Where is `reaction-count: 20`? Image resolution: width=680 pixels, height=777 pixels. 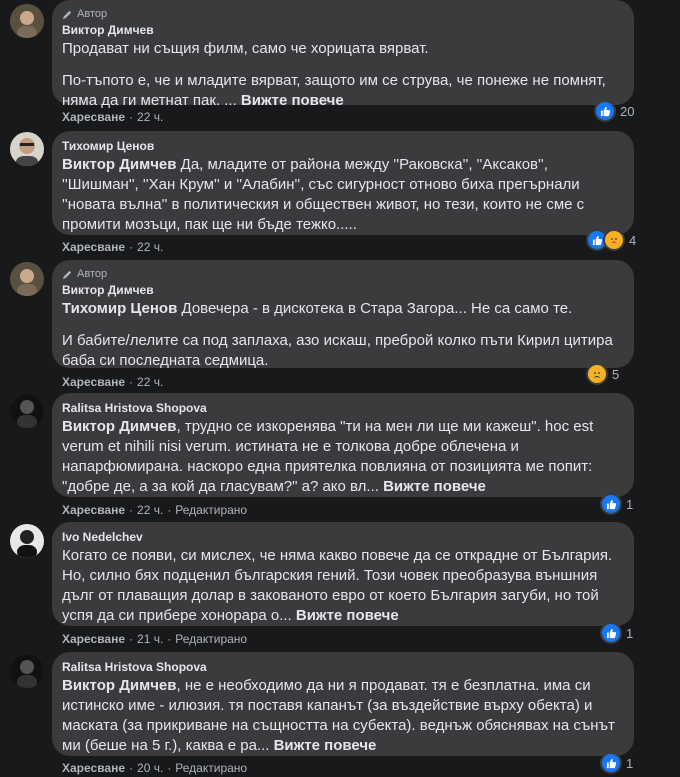
reaction-count: 20 is located at coordinates (627, 111).